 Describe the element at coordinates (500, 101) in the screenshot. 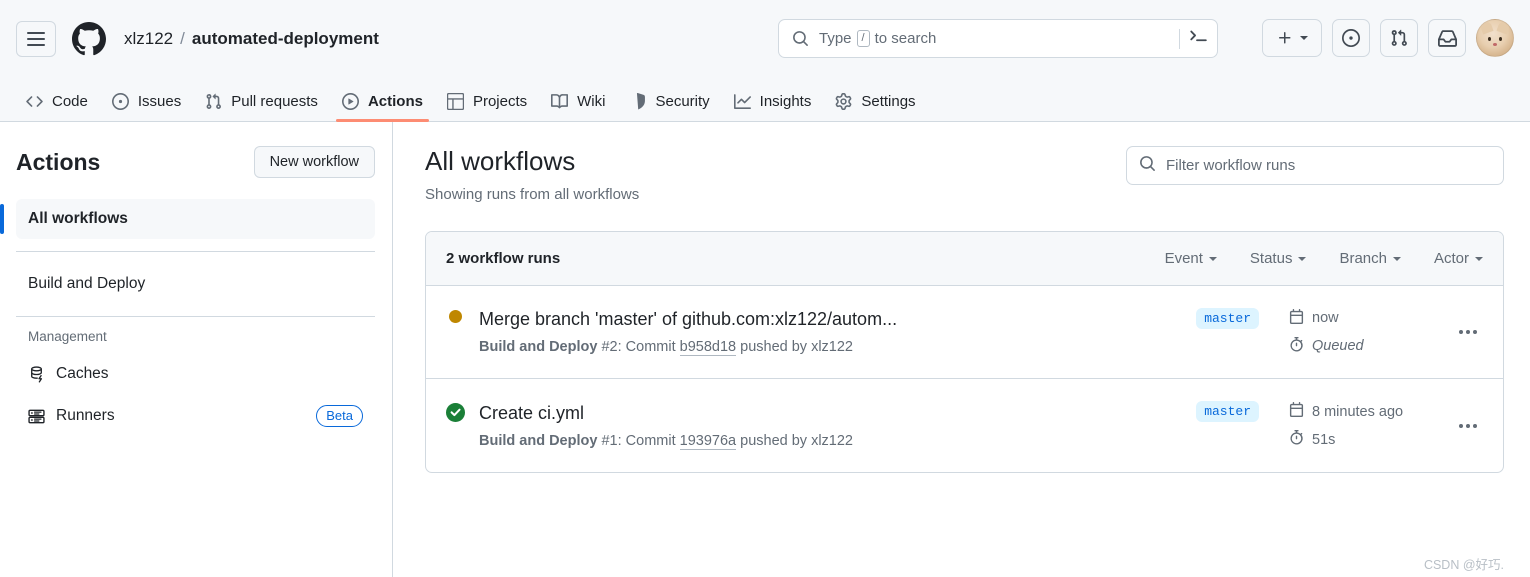

I see `nav-tab-label: Projects` at that location.